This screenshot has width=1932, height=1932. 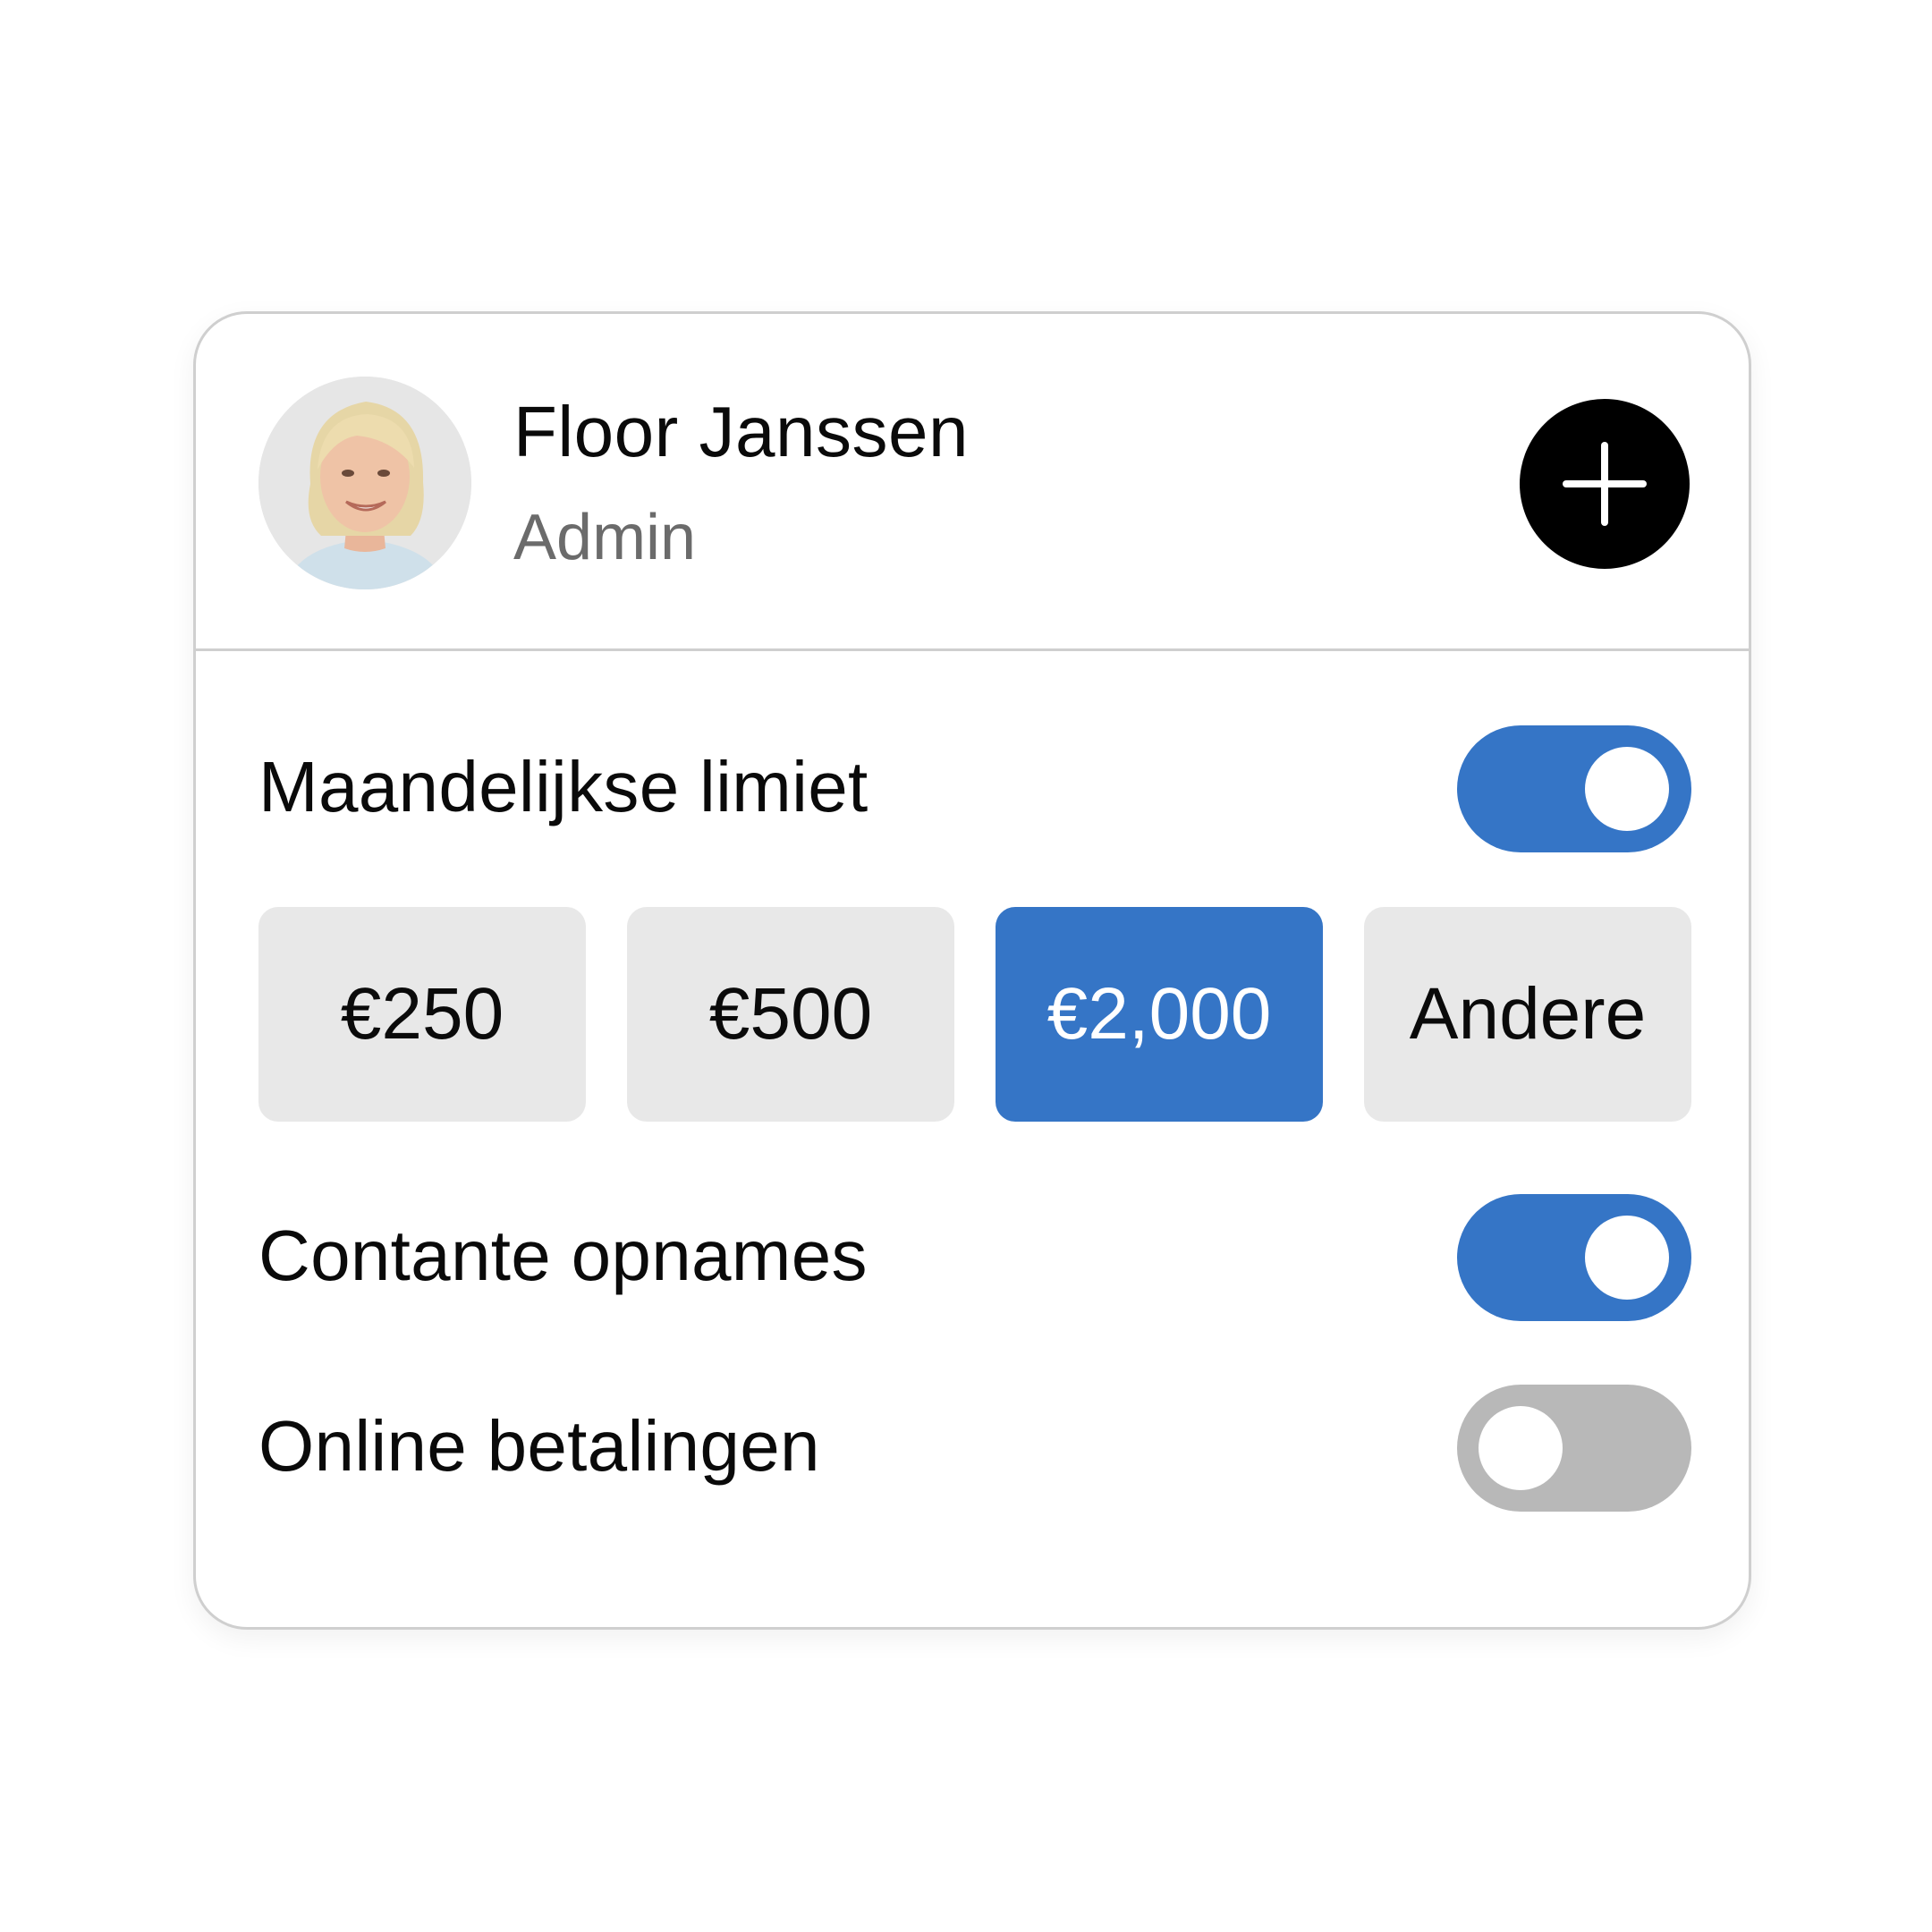 I want to click on avatar, so click(x=364, y=483).